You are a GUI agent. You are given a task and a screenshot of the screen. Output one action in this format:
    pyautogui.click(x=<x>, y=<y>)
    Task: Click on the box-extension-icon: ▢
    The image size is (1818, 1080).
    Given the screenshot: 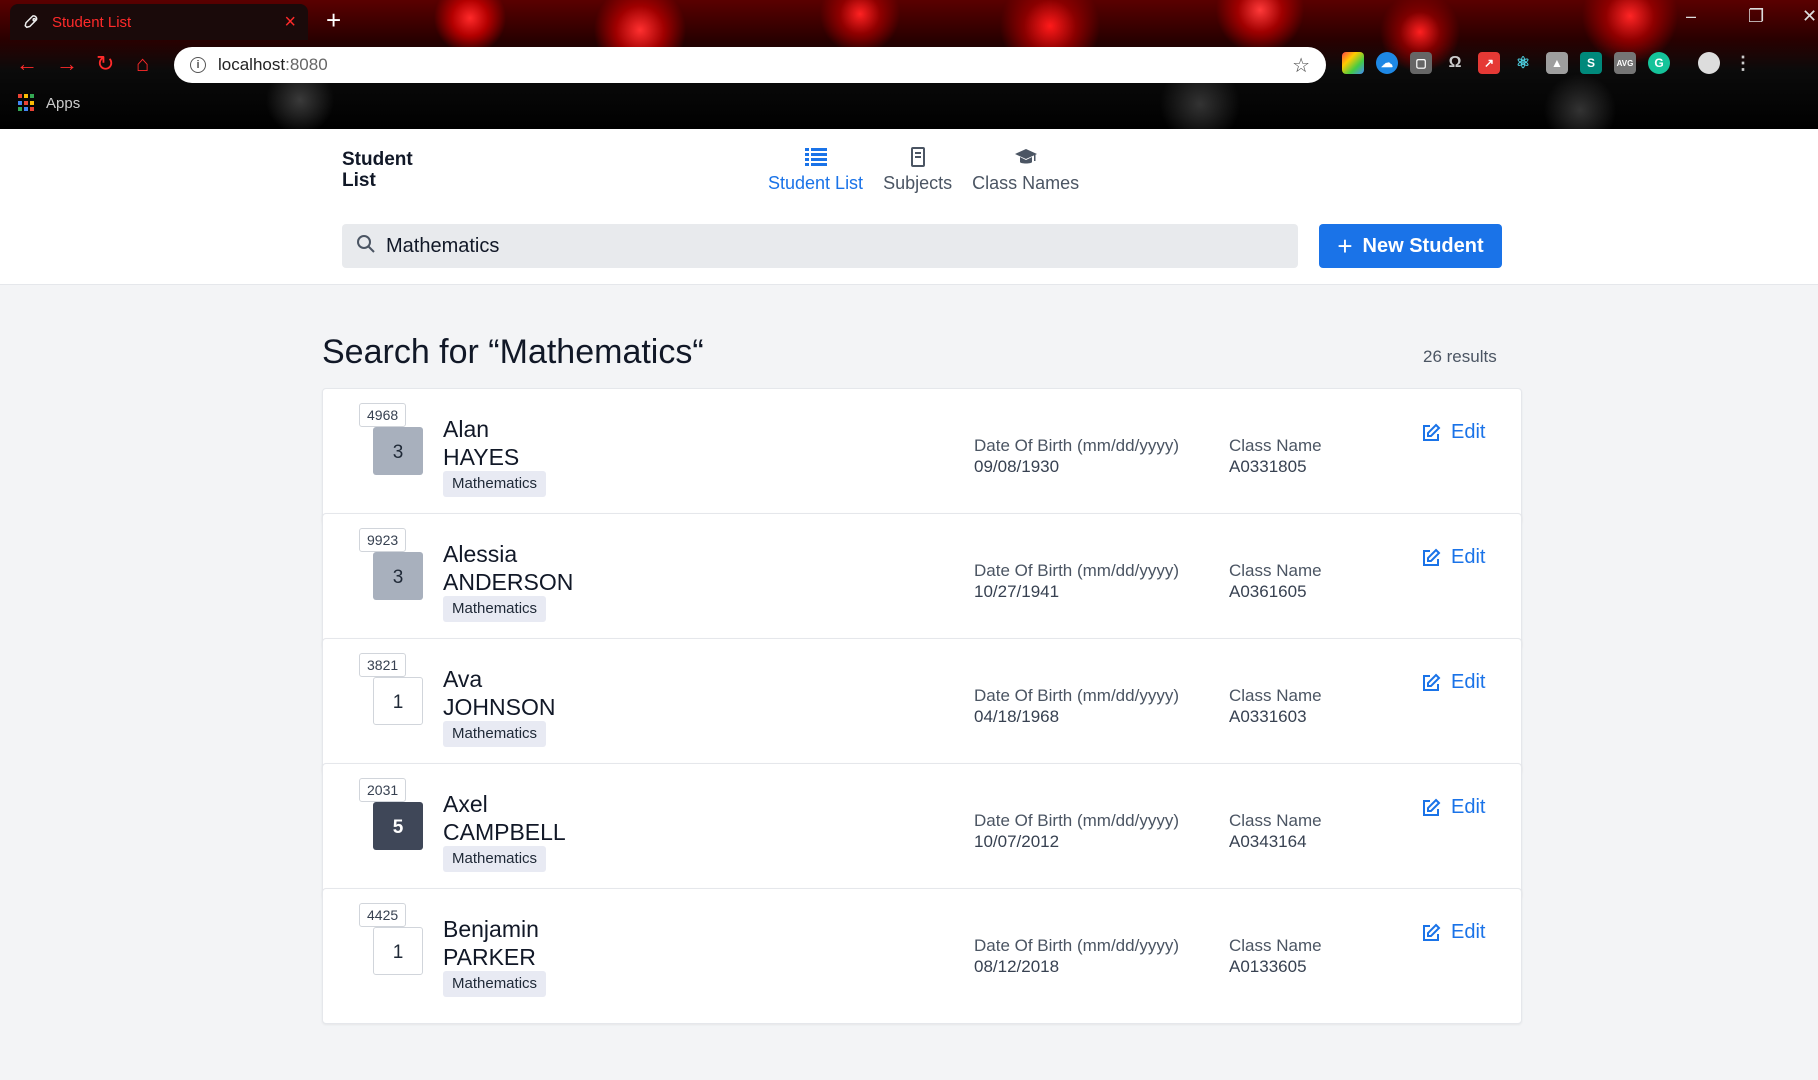 What is the action you would take?
    pyautogui.click(x=1421, y=63)
    